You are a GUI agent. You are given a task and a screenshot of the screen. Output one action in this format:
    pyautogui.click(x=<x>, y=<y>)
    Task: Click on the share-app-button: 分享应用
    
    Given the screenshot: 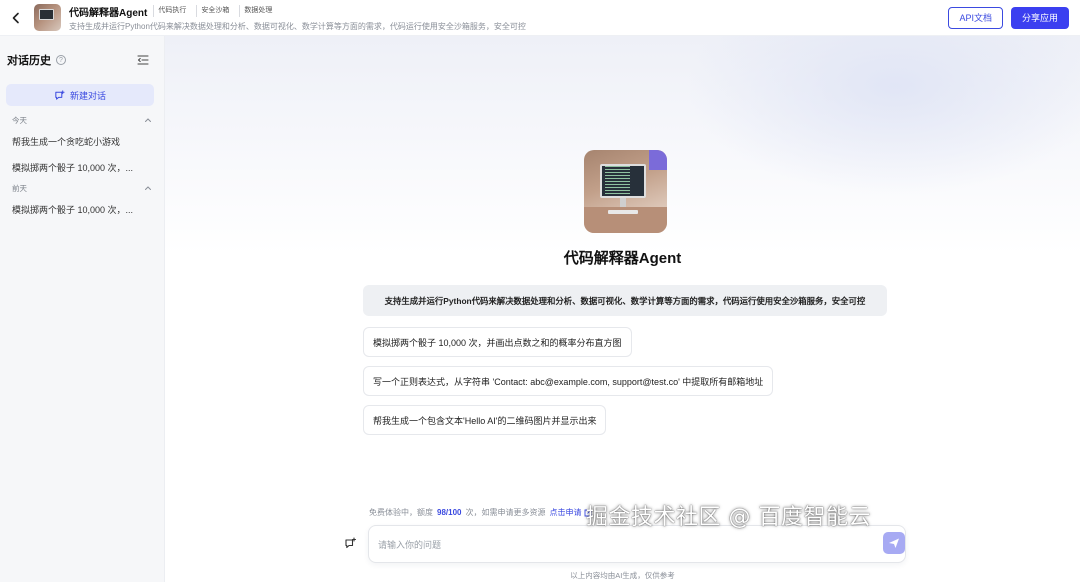 What is the action you would take?
    pyautogui.click(x=1039, y=17)
    